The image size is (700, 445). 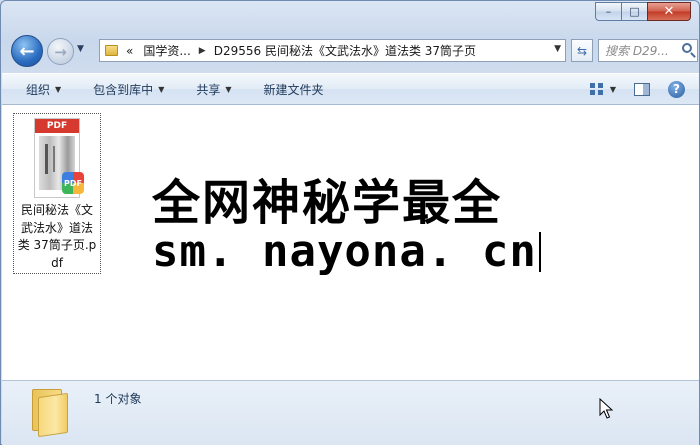 I want to click on close-icon: ✕, so click(x=669, y=11).